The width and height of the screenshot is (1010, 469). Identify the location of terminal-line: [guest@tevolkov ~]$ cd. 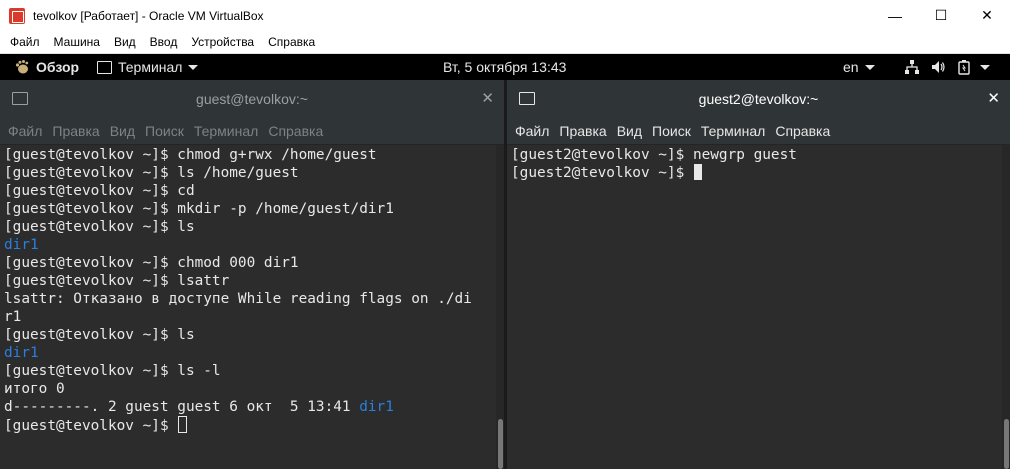
(250, 191).